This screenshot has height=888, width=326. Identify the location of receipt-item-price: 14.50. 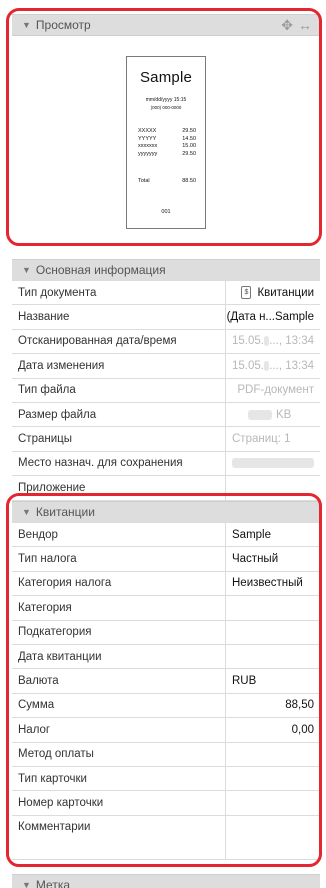
(189, 138).